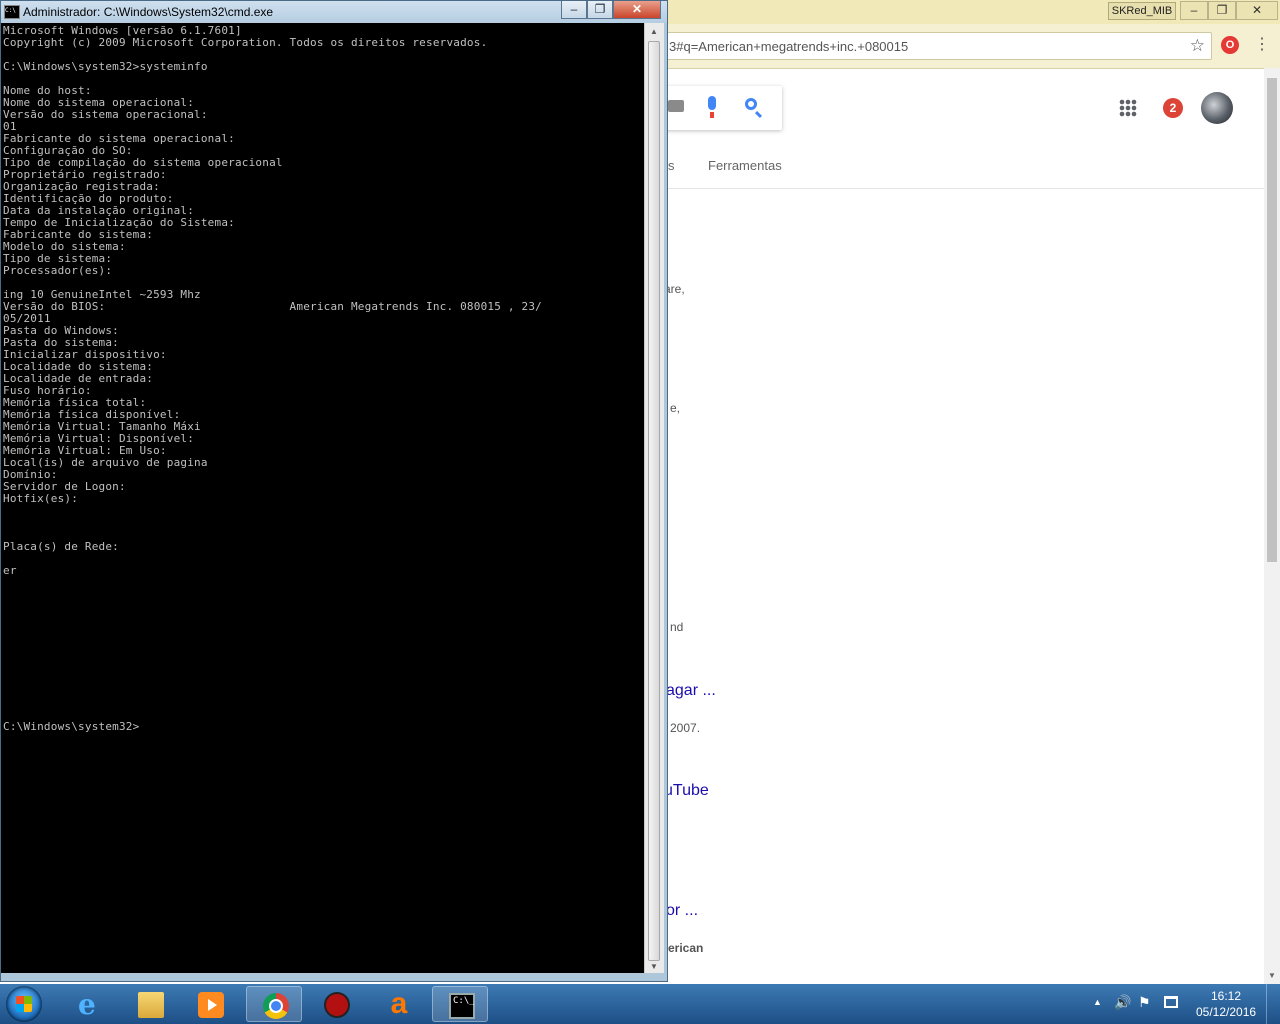  I want to click on browser-scroll-thumb, so click(1272, 320).